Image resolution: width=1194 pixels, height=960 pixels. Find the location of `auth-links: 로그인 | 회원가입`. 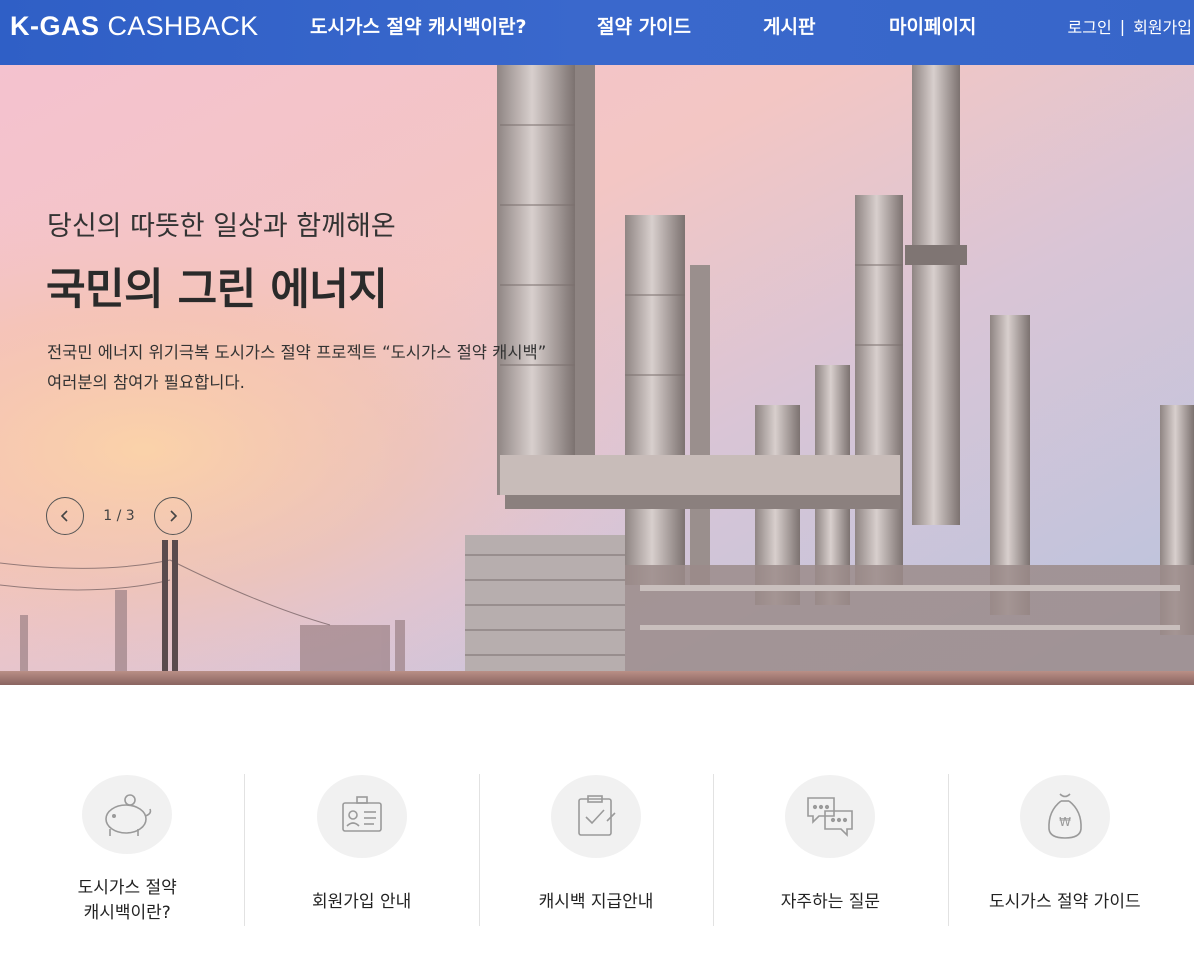

auth-links: 로그인 | 회원가입 is located at coordinates (1130, 26).